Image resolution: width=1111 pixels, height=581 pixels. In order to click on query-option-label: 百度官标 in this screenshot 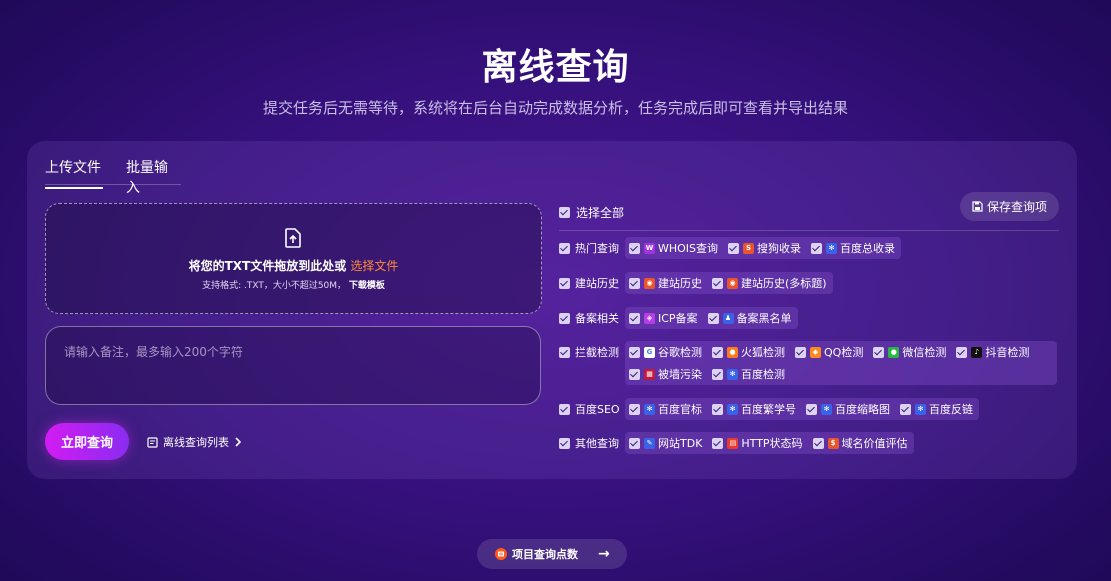, I will do `click(680, 409)`.